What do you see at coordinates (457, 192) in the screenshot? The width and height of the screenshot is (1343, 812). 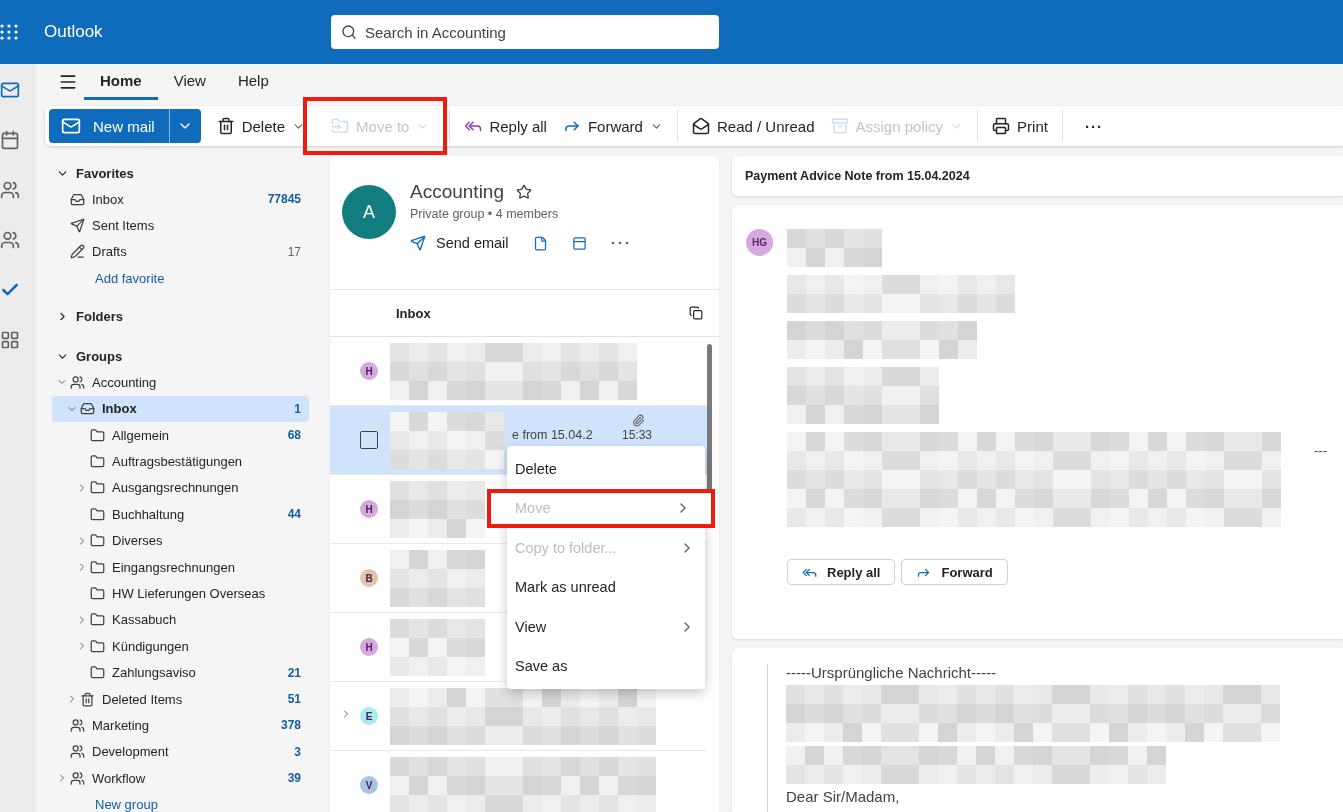 I see `group-name: Accounting` at bounding box center [457, 192].